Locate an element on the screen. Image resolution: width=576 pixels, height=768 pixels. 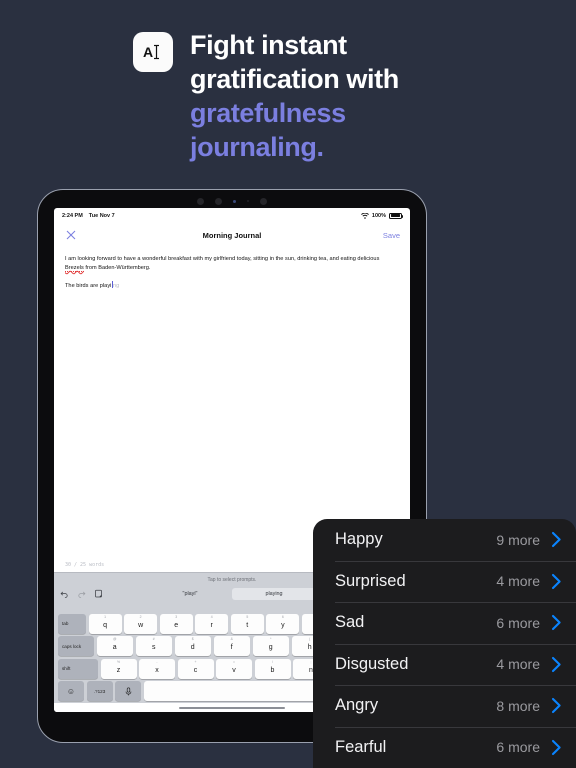
headline-line-1: Fight instant is located at coordinates (268, 45).